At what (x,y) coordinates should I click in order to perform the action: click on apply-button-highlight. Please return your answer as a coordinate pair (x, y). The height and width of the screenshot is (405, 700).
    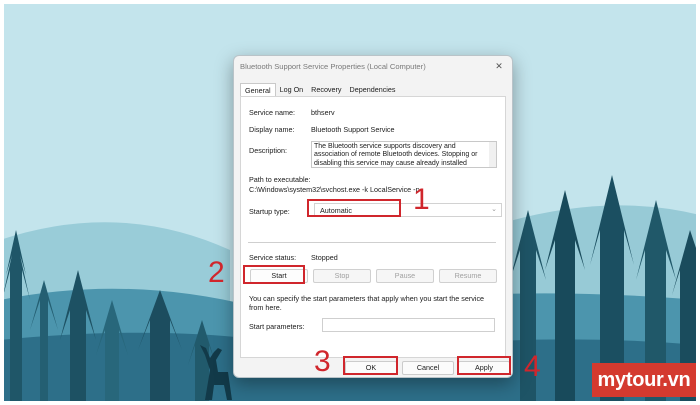
    Looking at the image, I should click on (484, 365).